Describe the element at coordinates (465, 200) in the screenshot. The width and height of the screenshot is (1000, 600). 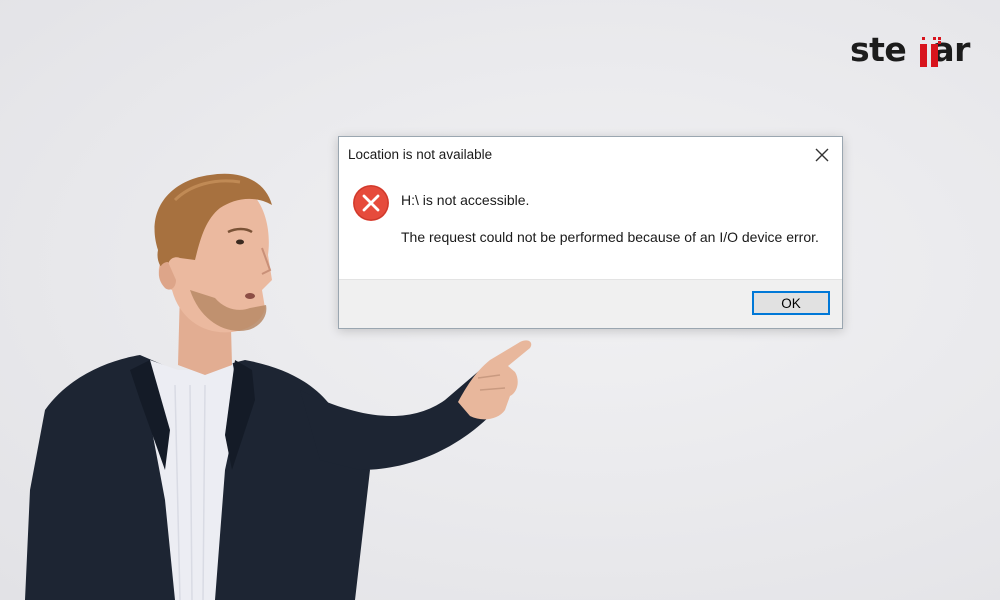
I see `error-message: H:\ is not accessible.` at that location.